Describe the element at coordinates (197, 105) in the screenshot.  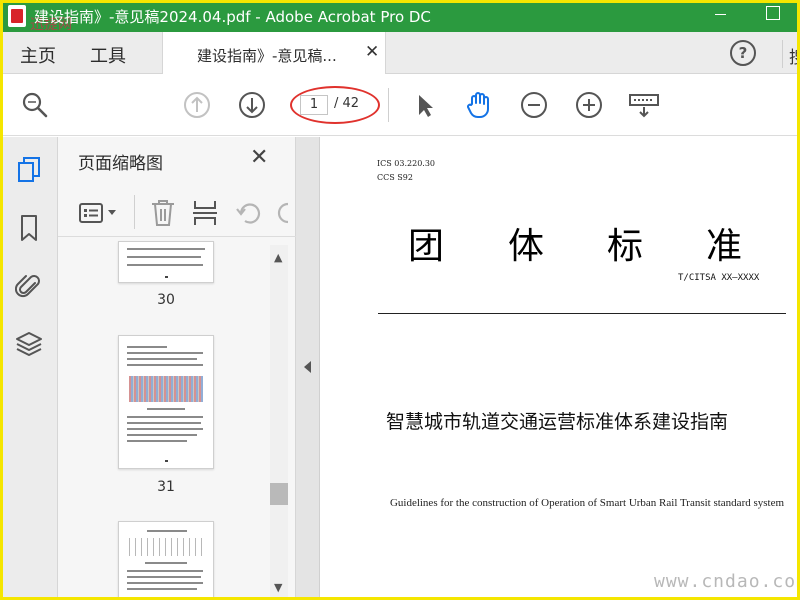
I see `page-up-icon` at that location.